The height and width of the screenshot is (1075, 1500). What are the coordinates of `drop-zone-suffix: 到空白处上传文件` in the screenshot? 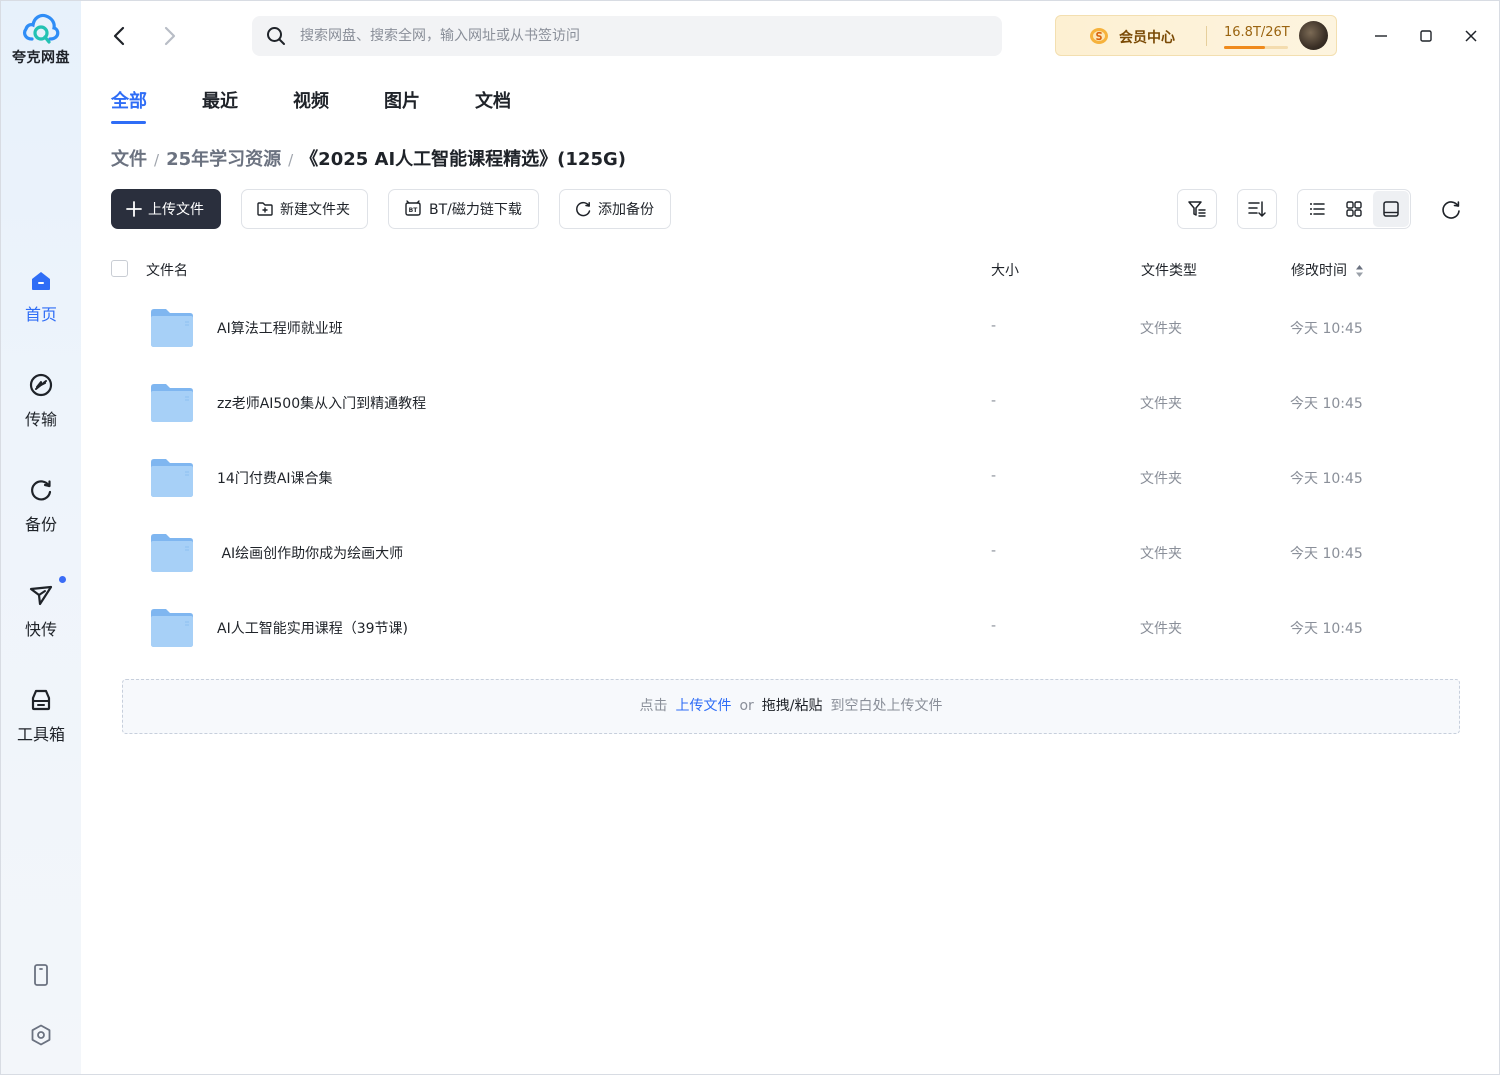 It's located at (886, 706).